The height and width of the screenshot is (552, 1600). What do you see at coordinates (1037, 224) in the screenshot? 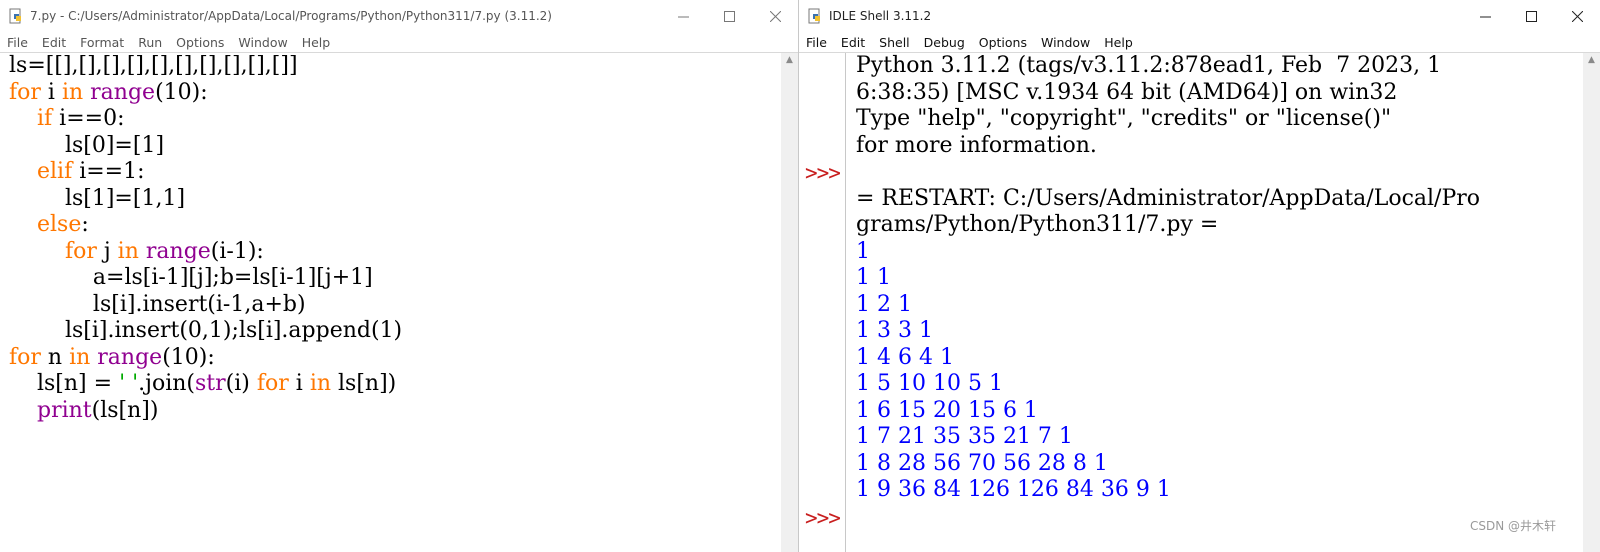
I see `shell-line: grams/Python/Python311/7.py =` at bounding box center [1037, 224].